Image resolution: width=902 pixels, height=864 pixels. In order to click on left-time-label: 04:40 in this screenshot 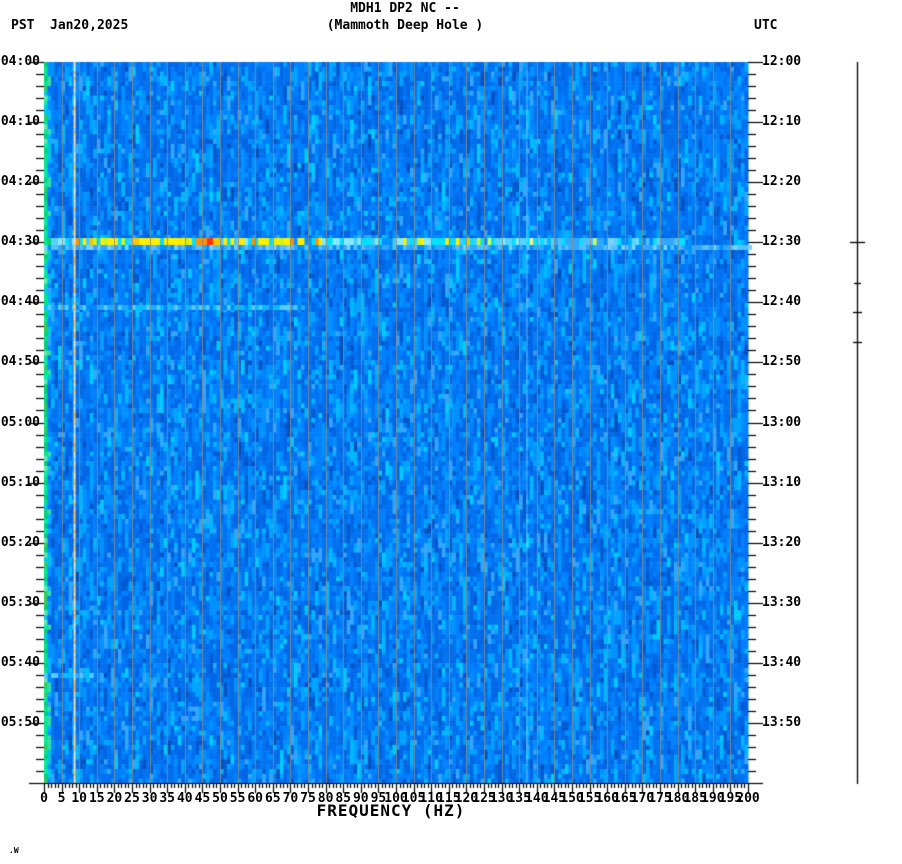, I will do `click(20, 302)`.